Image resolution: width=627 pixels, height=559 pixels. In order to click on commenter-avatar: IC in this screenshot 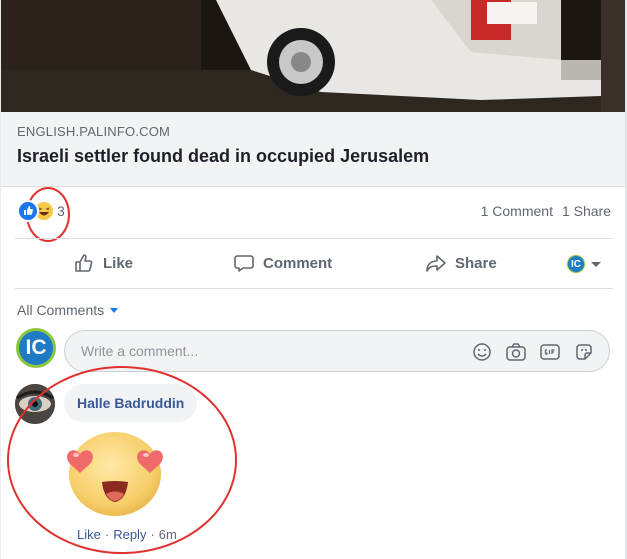, I will do `click(36, 348)`.